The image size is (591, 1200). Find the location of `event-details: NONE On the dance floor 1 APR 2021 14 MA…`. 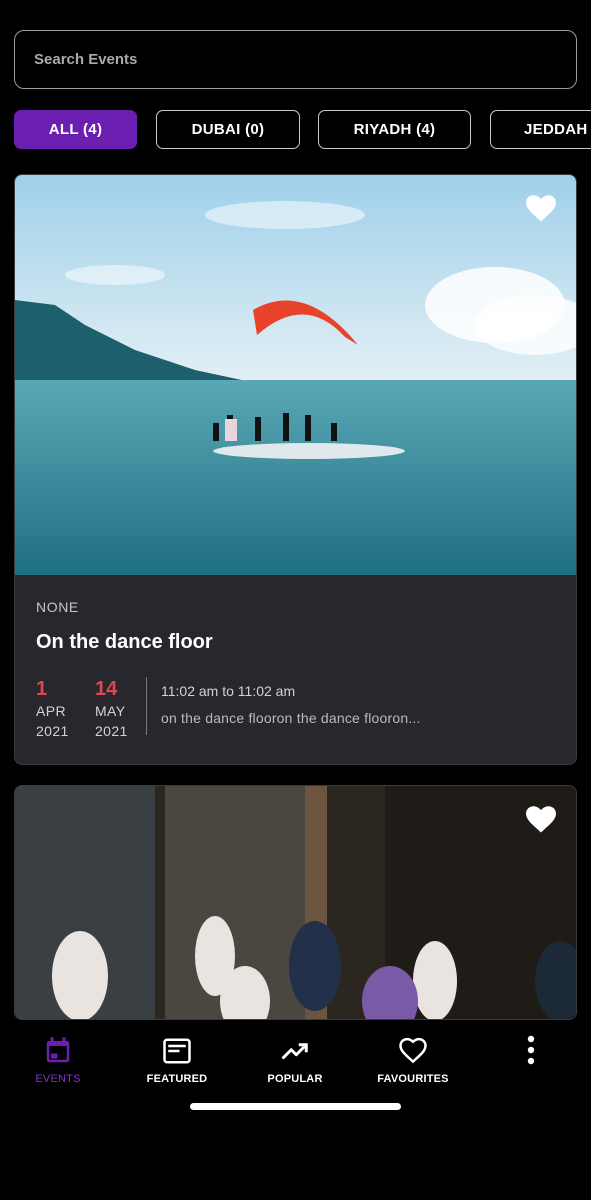

event-details: NONE On the dance floor 1 APR 2021 14 MA… is located at coordinates (295, 669).